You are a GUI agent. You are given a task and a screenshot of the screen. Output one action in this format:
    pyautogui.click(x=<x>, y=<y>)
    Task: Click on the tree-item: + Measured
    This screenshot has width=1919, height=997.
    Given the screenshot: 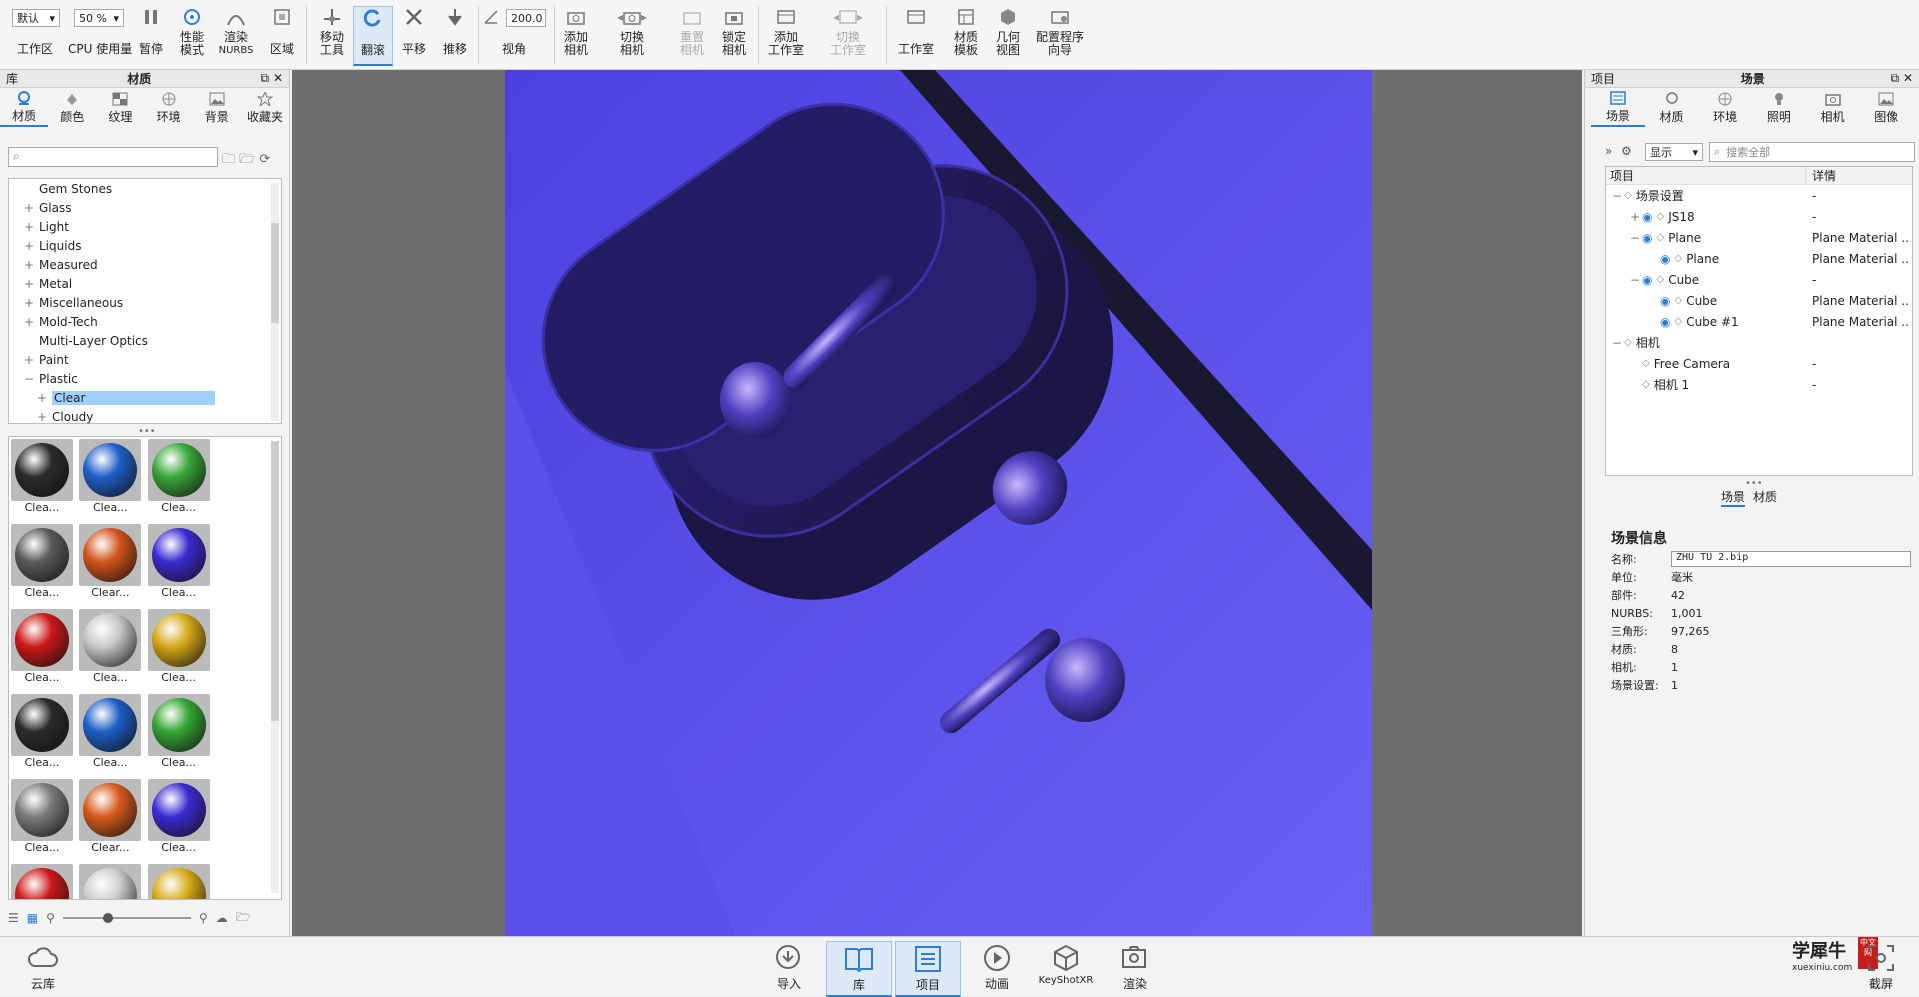 What is the action you would take?
    pyautogui.click(x=145, y=264)
    